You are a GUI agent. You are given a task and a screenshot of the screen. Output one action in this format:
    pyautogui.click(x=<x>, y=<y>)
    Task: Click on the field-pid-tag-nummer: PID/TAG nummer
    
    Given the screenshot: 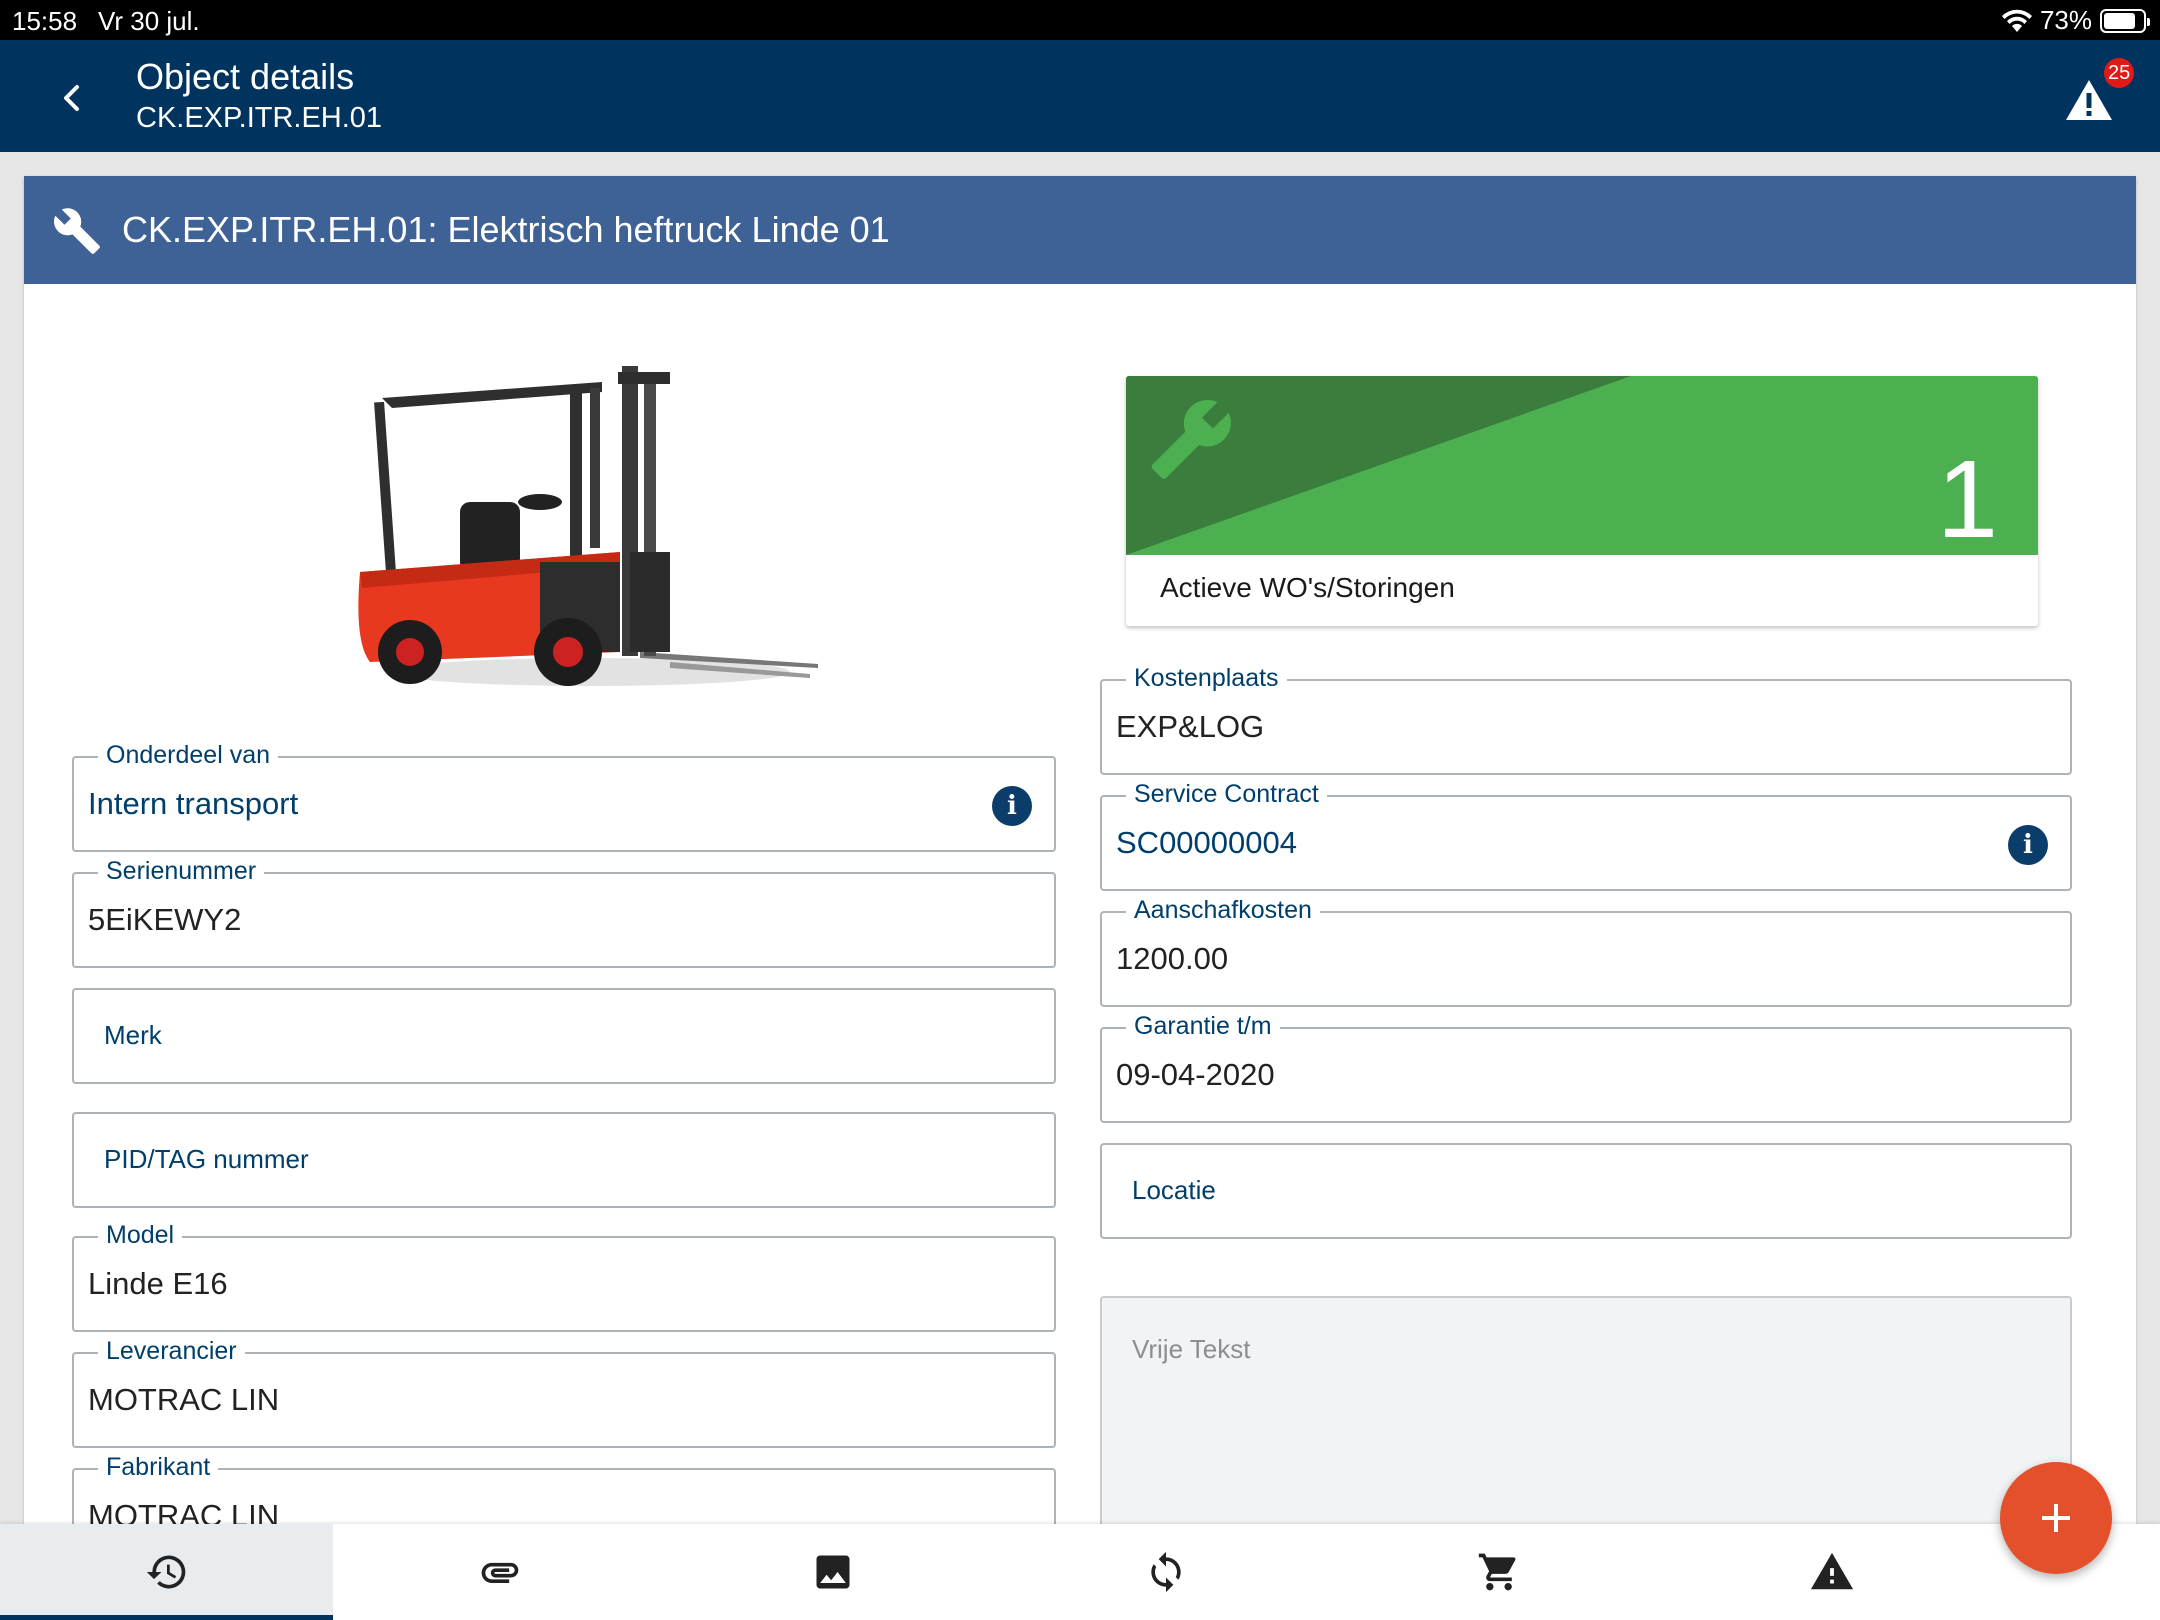 What is the action you would take?
    pyautogui.click(x=564, y=1160)
    